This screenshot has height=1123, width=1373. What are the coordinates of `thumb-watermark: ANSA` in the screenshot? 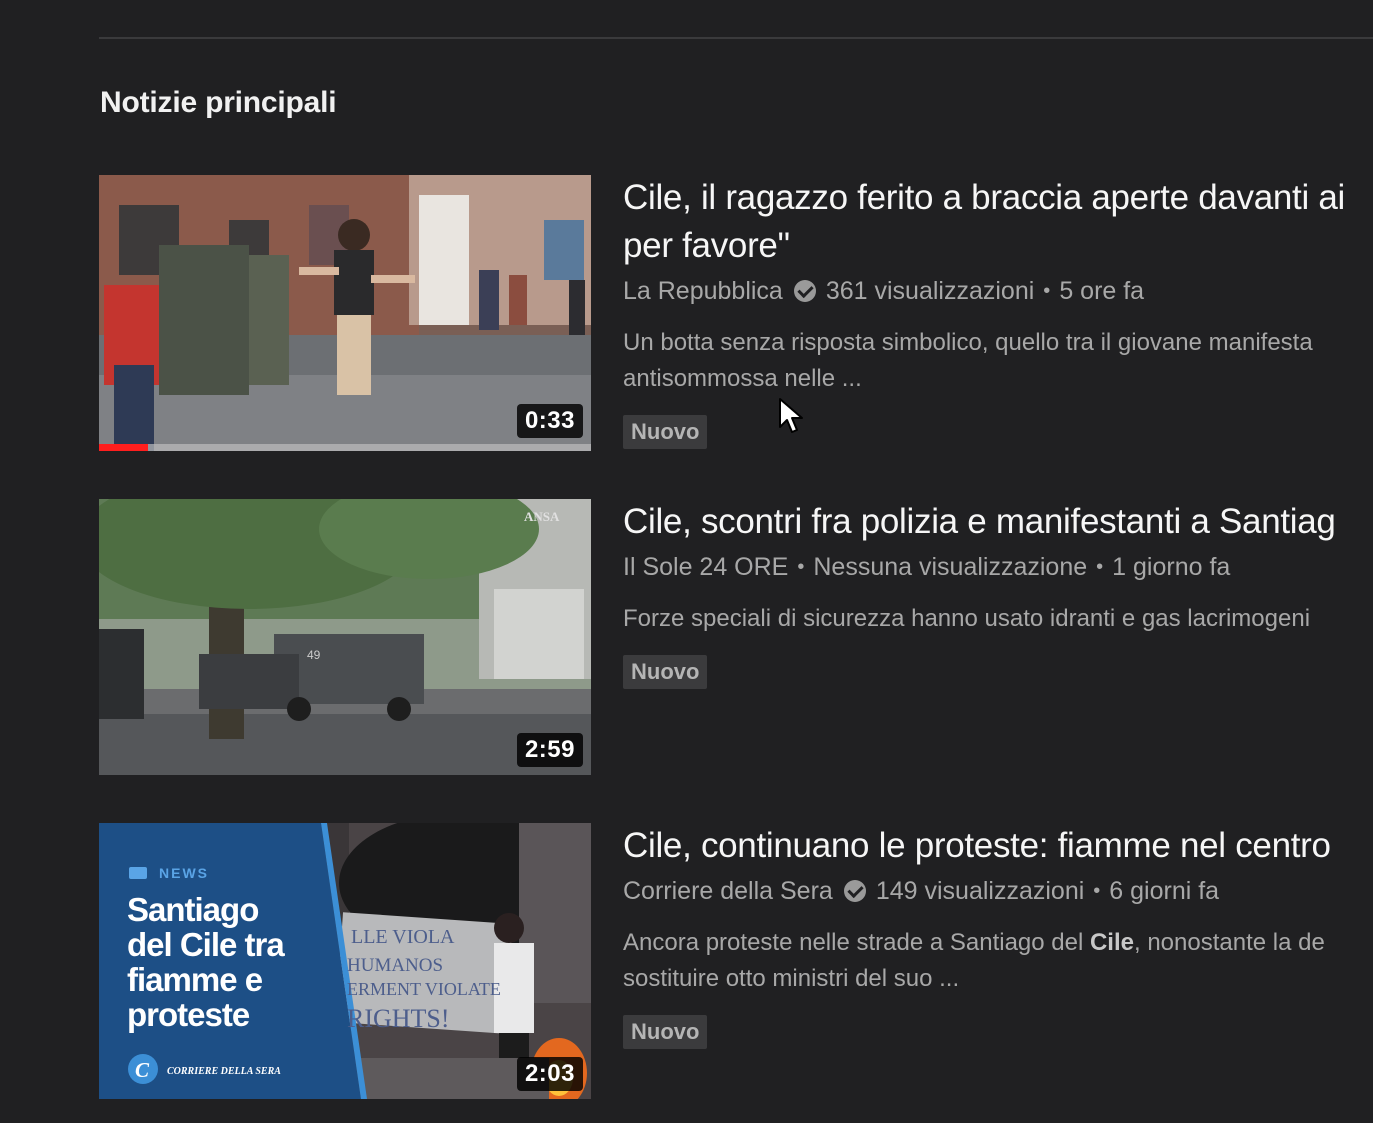 It's located at (542, 516).